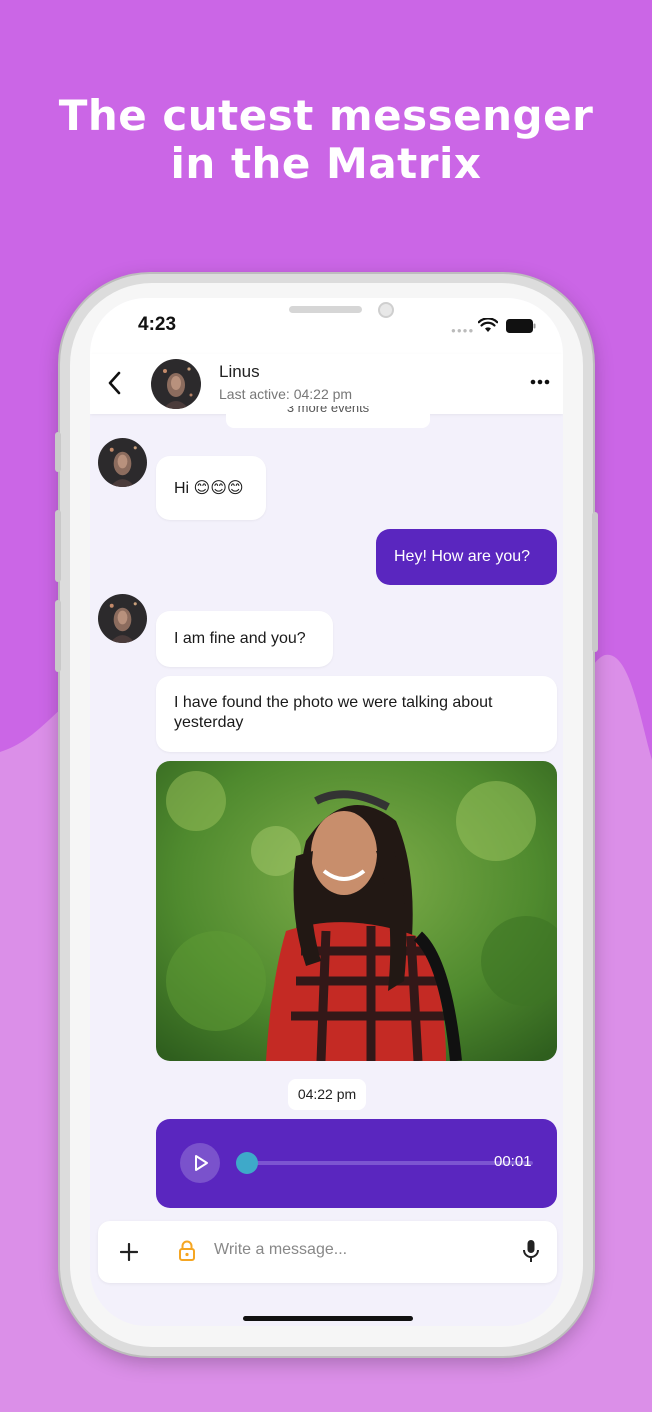 The image size is (652, 1412). Describe the element at coordinates (462, 556) in the screenshot. I see `message-text: Hey! How are you?` at that location.